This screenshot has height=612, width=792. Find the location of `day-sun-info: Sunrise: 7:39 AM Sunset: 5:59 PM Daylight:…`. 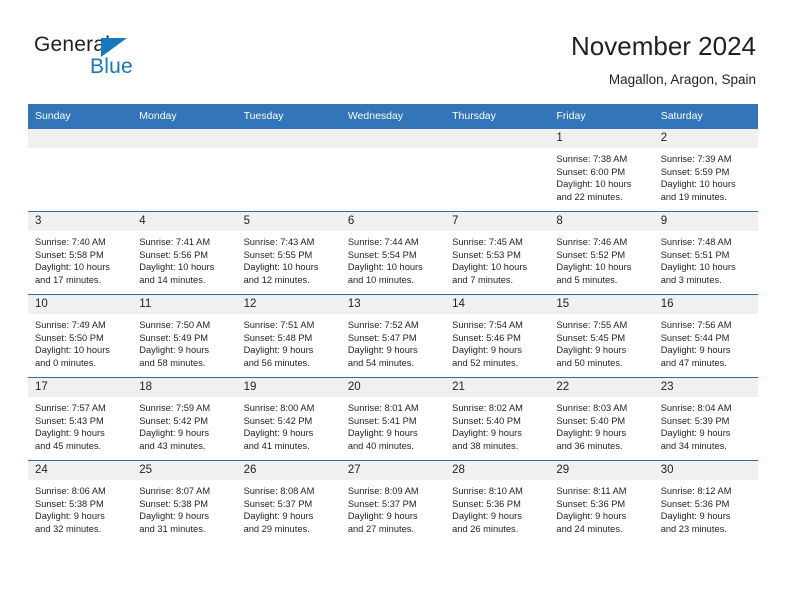

day-sun-info: Sunrise: 7:39 AM Sunset: 5:59 PM Daylight:… is located at coordinates (706, 175).